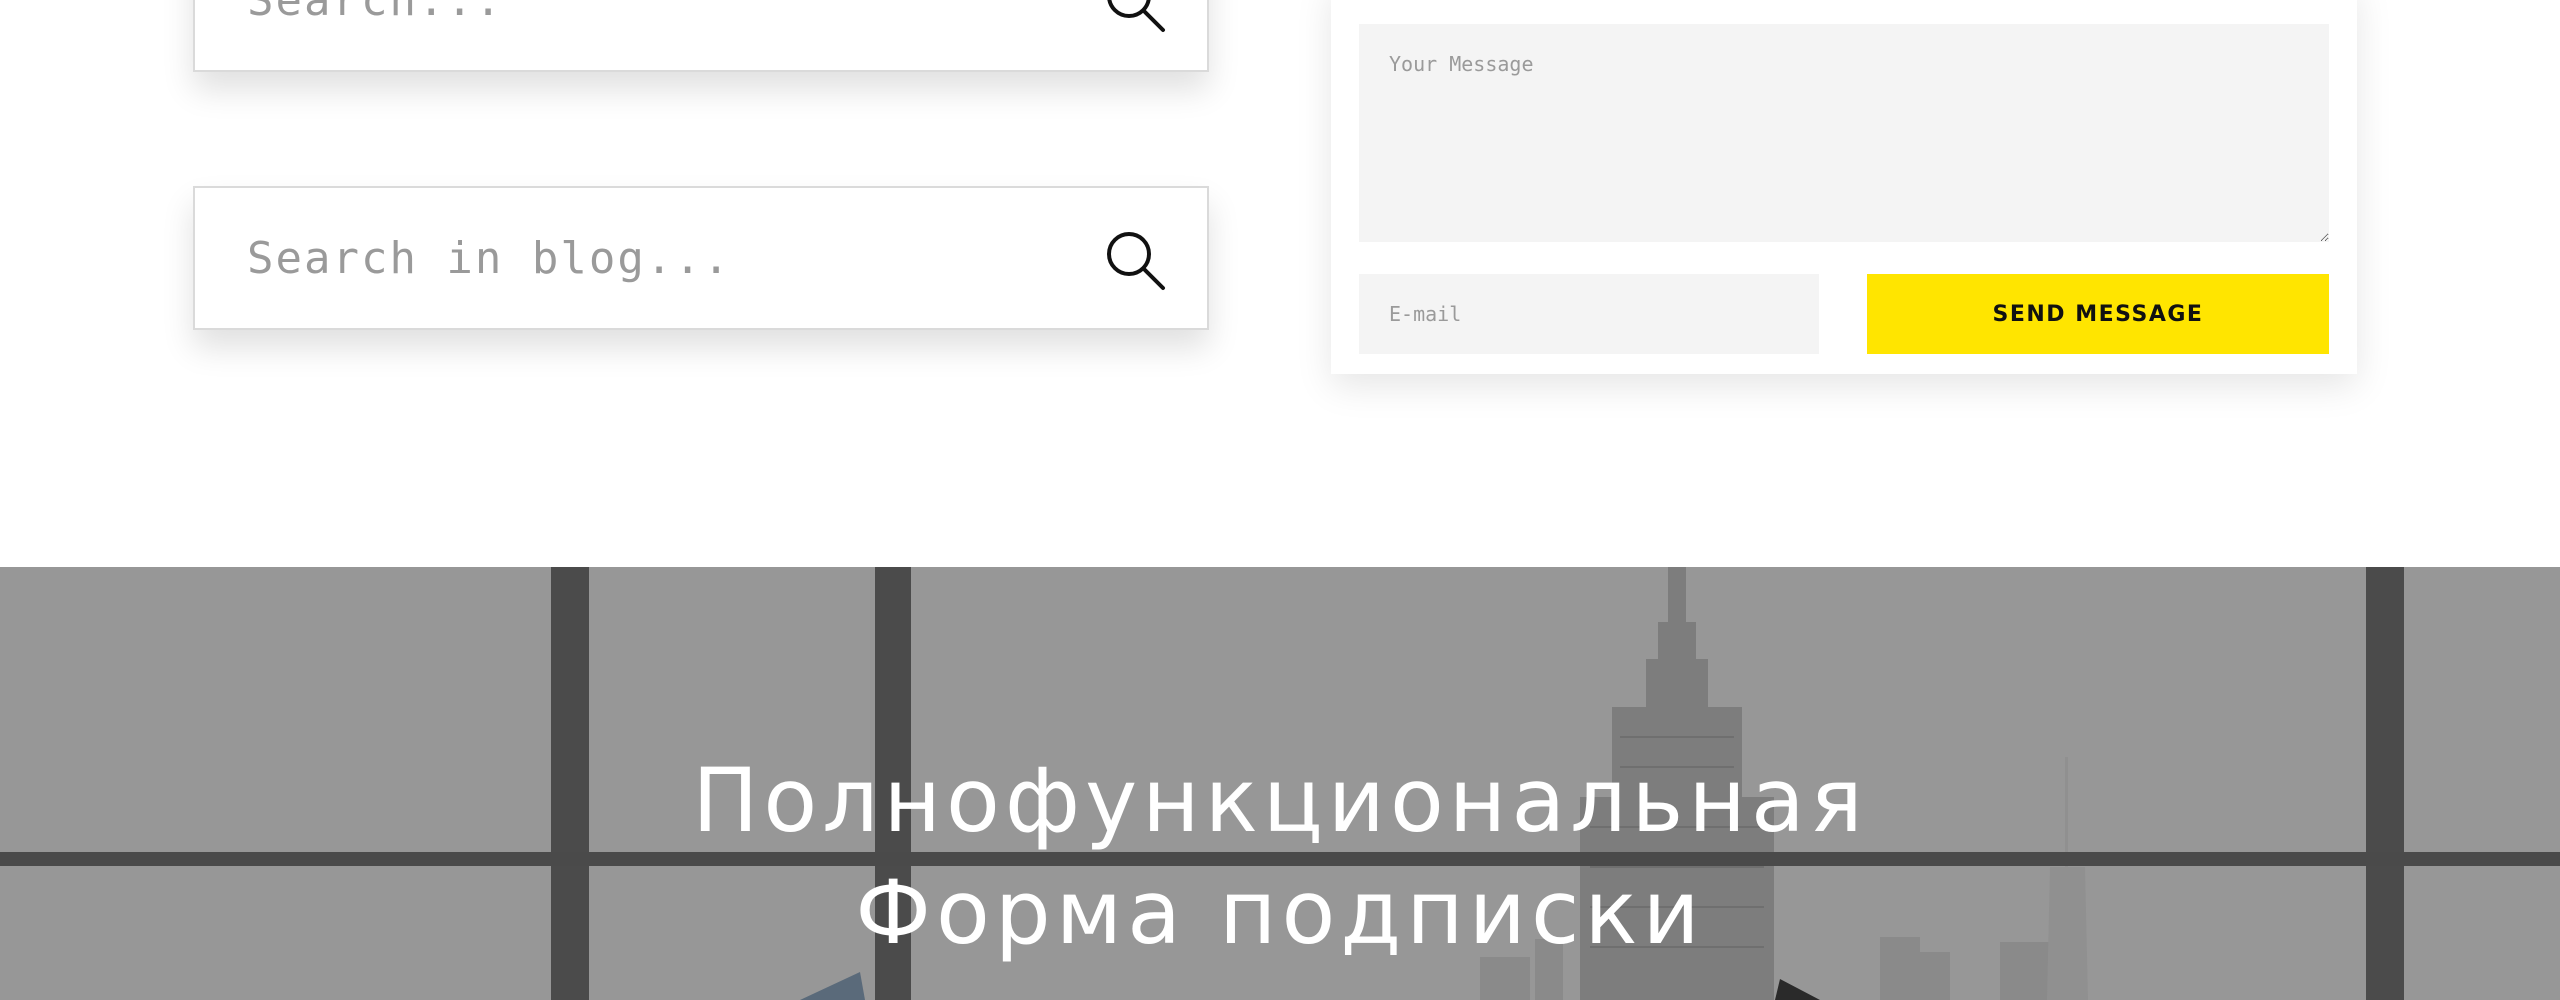 This screenshot has height=1000, width=2560. Describe the element at coordinates (1280, 800) in the screenshot. I see `hero-title-line-1: Полнофункциональная` at that location.